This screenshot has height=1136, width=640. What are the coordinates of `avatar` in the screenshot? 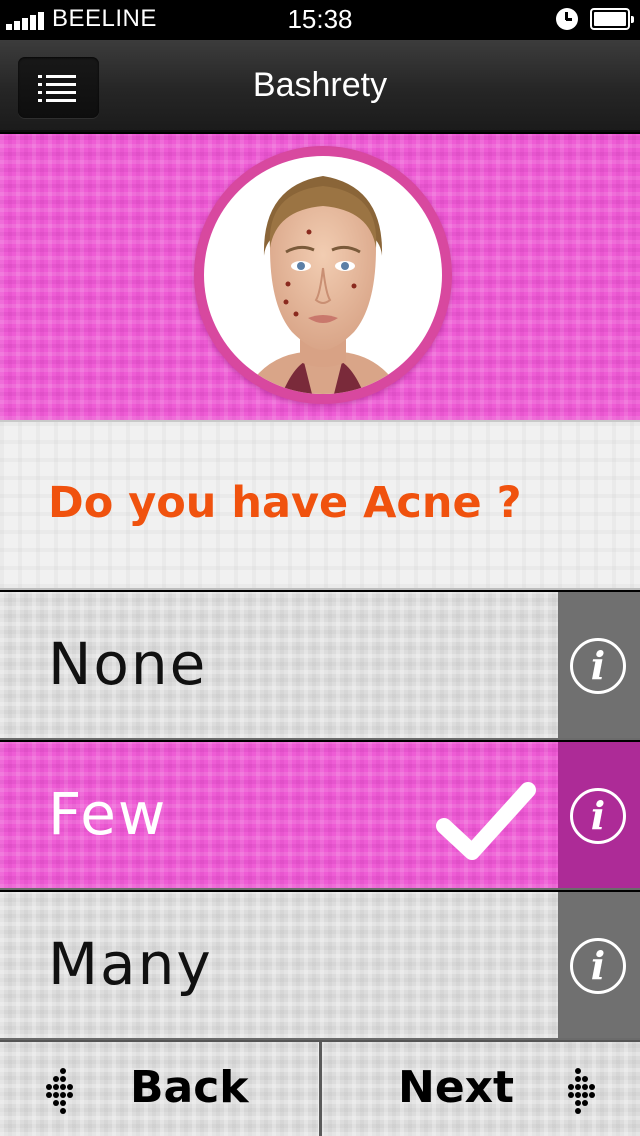 It's located at (323, 275).